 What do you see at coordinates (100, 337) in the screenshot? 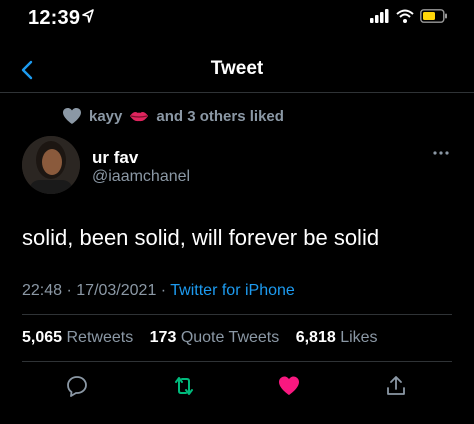
I see `retweets-label: Retweets` at bounding box center [100, 337].